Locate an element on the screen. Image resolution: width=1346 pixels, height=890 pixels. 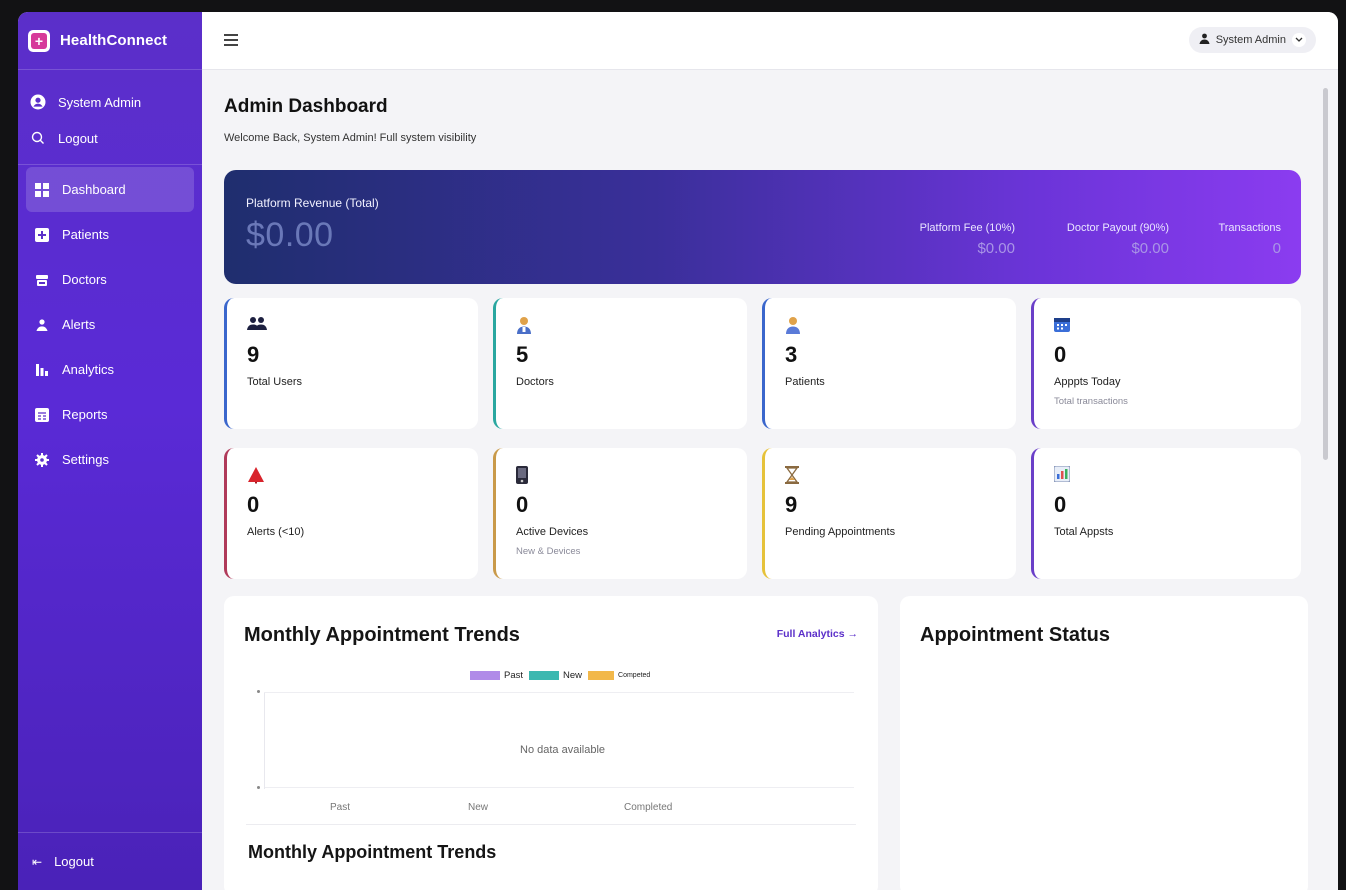
legend-label: Competed is located at coordinates (634, 675).